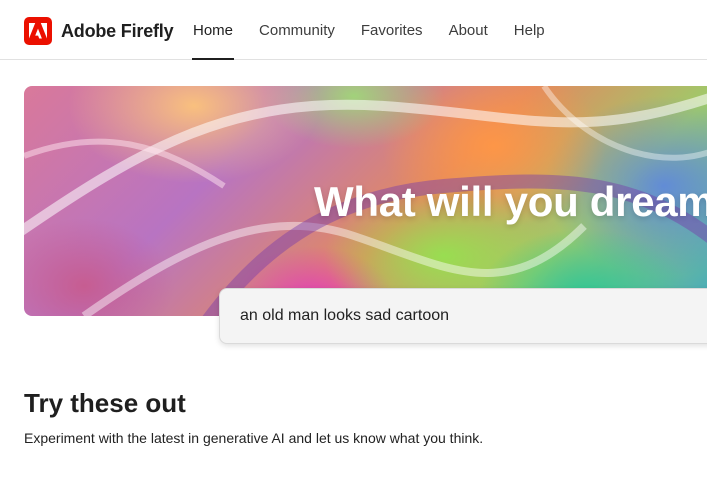 The height and width of the screenshot is (482, 707). What do you see at coordinates (529, 30) in the screenshot?
I see `nav-item-help: Help` at bounding box center [529, 30].